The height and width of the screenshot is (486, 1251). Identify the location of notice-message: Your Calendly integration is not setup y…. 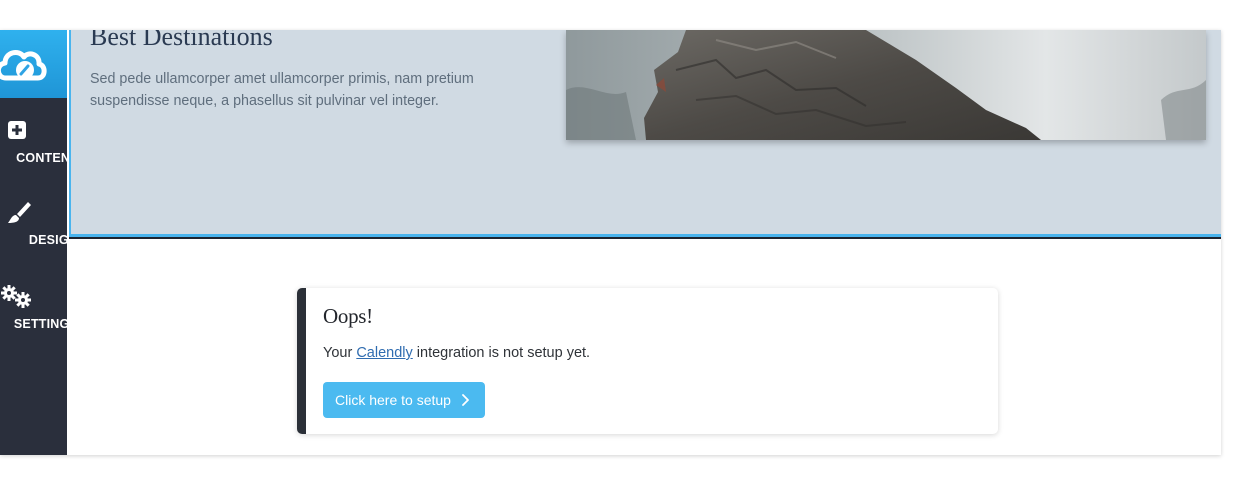
(456, 353).